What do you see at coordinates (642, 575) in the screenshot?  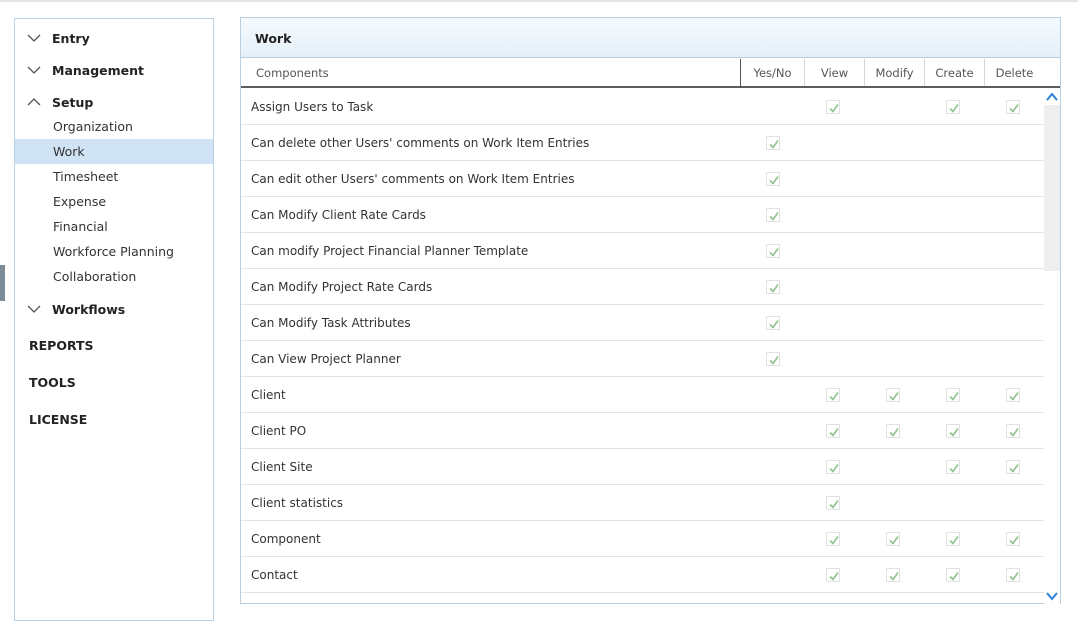 I see `table-row: Contact` at bounding box center [642, 575].